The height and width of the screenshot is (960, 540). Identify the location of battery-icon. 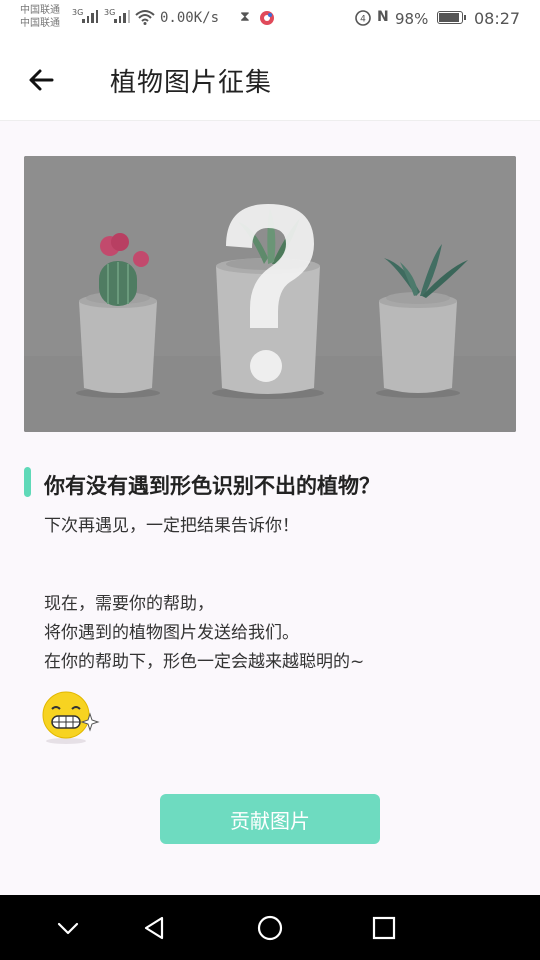
(451, 17).